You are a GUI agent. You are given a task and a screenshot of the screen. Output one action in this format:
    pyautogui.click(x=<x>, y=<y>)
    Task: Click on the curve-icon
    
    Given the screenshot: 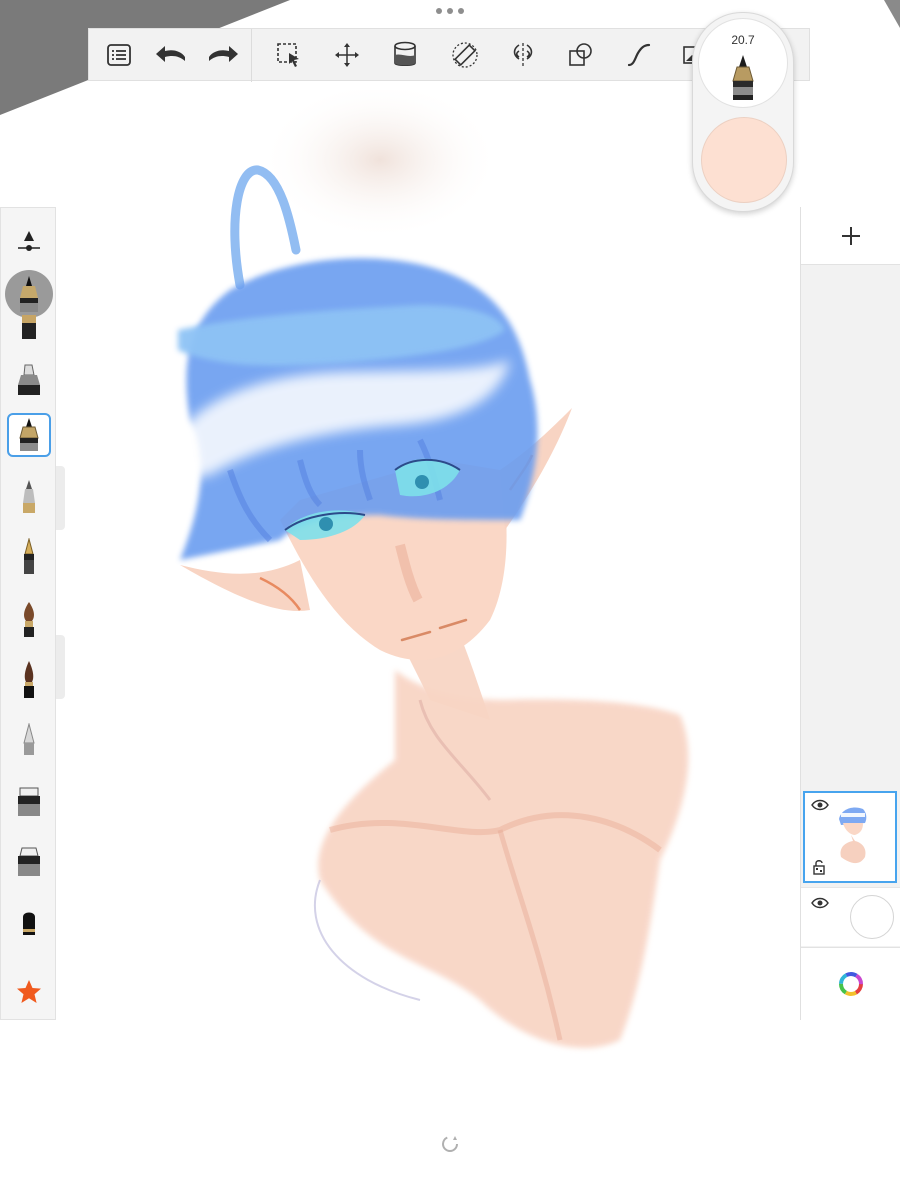 What is the action you would take?
    pyautogui.click(x=639, y=55)
    